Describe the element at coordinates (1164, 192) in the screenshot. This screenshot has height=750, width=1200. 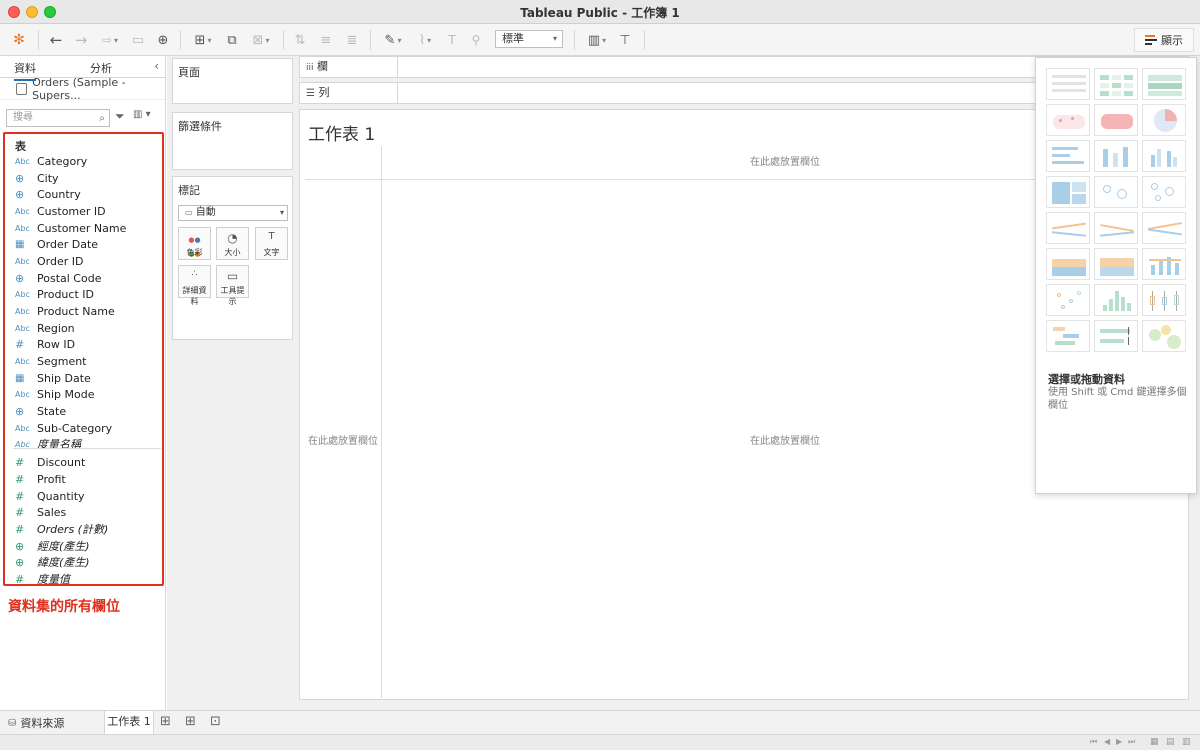
I see `side-by-side-circle-chart` at that location.